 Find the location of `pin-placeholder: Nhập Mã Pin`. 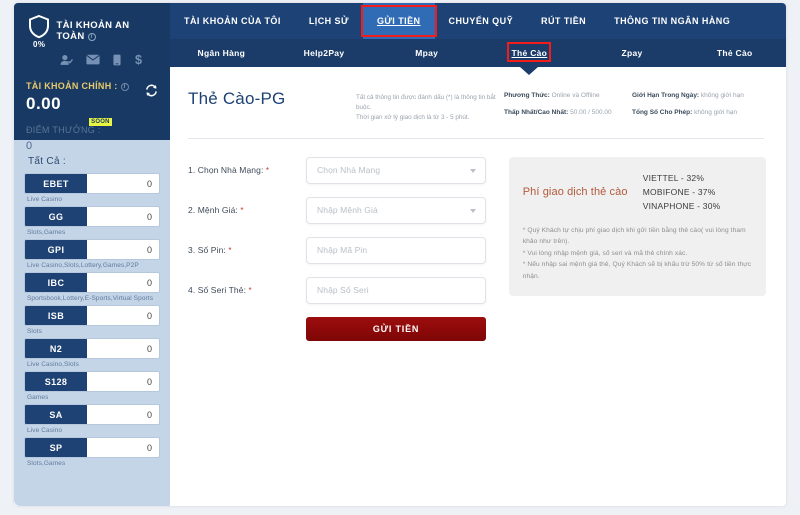

pin-placeholder: Nhập Mã Pin is located at coordinates (342, 250).